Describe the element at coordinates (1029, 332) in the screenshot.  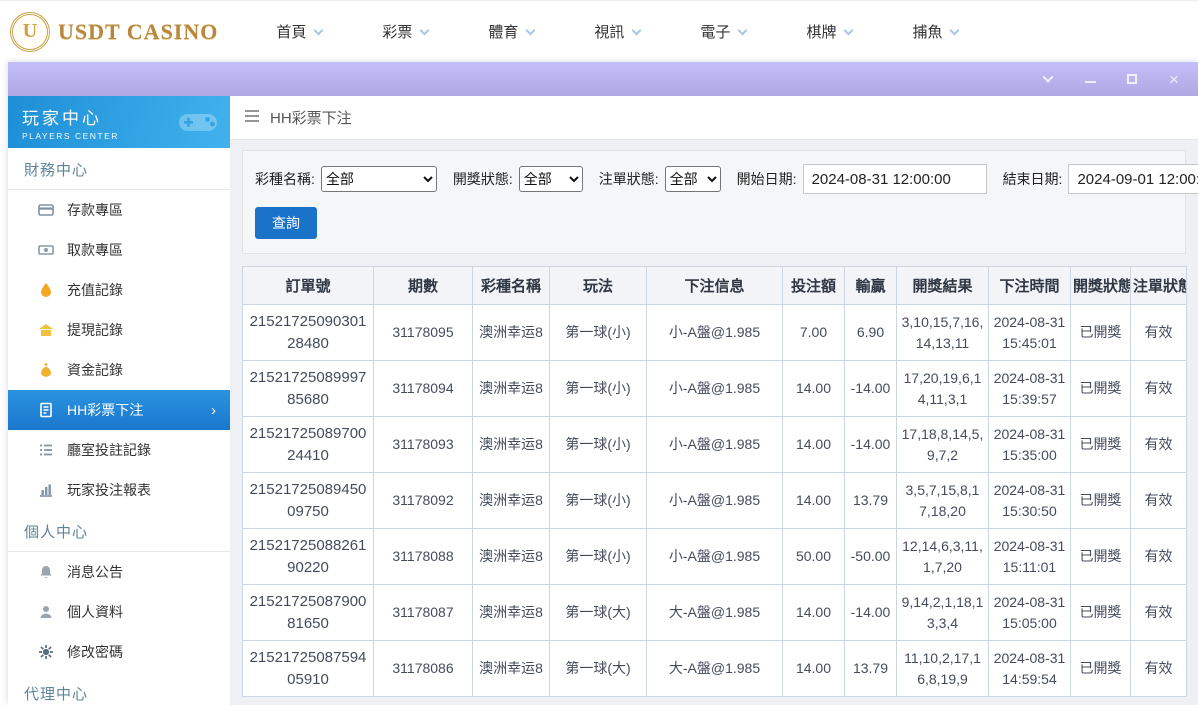
I see `table-cell: 2024-08-31 15:45:01` at that location.